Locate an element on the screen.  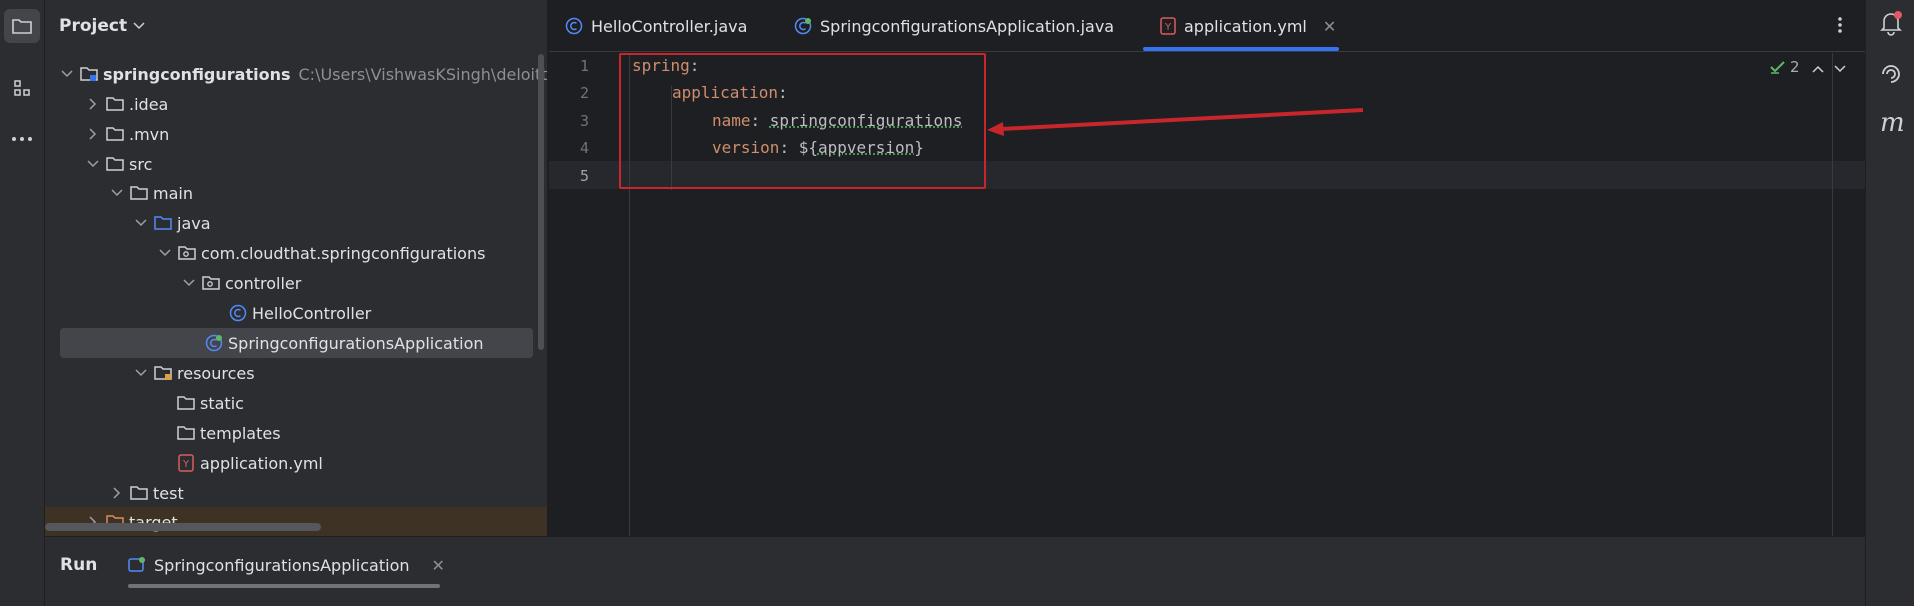
line-number: 3 is located at coordinates (584, 121).